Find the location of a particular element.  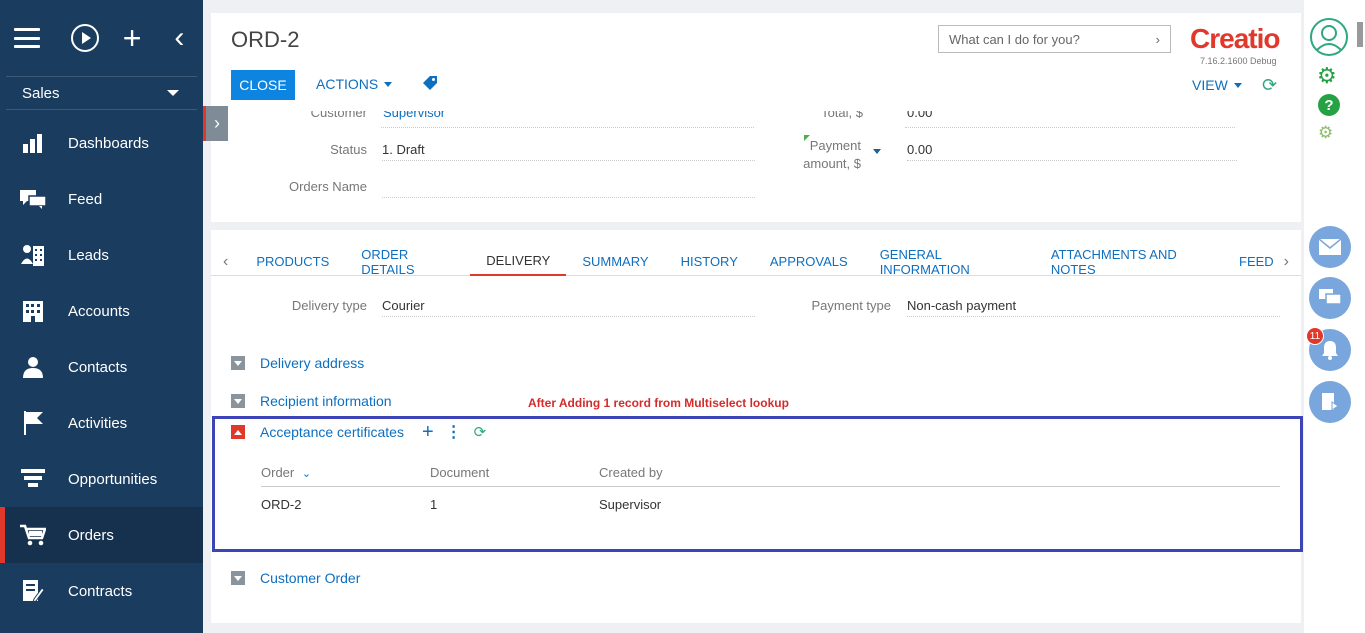

person-icon is located at coordinates (33, 367).